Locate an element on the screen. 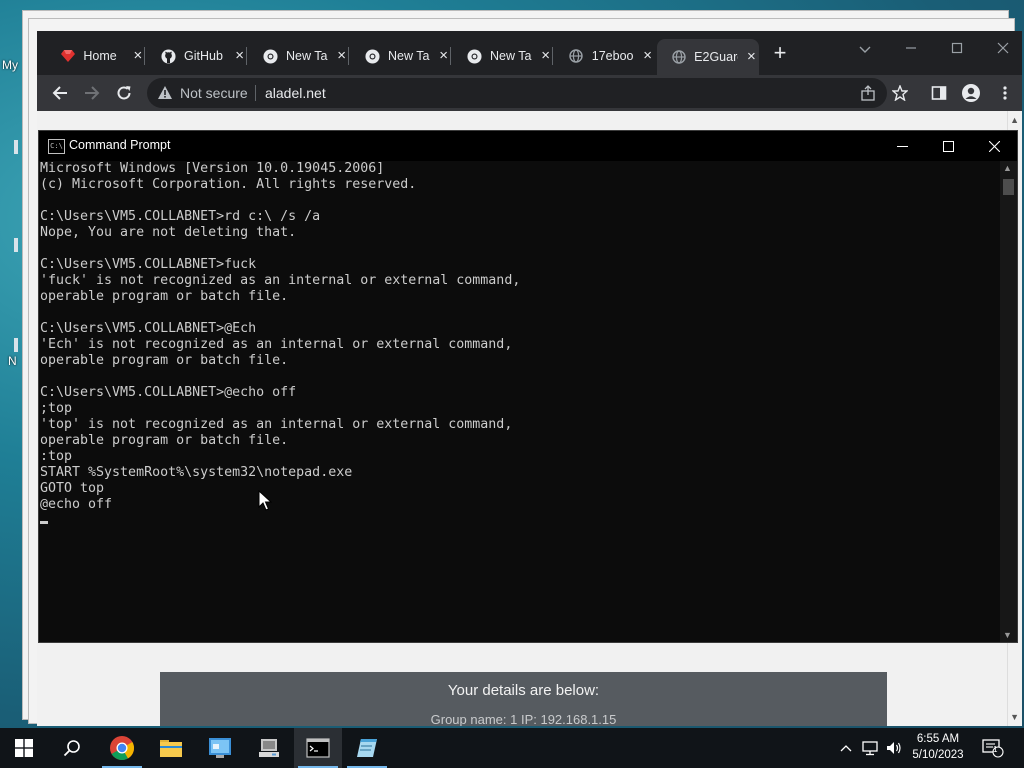 The width and height of the screenshot is (1024, 768). cmd-maximize-button is located at coordinates (948, 146).